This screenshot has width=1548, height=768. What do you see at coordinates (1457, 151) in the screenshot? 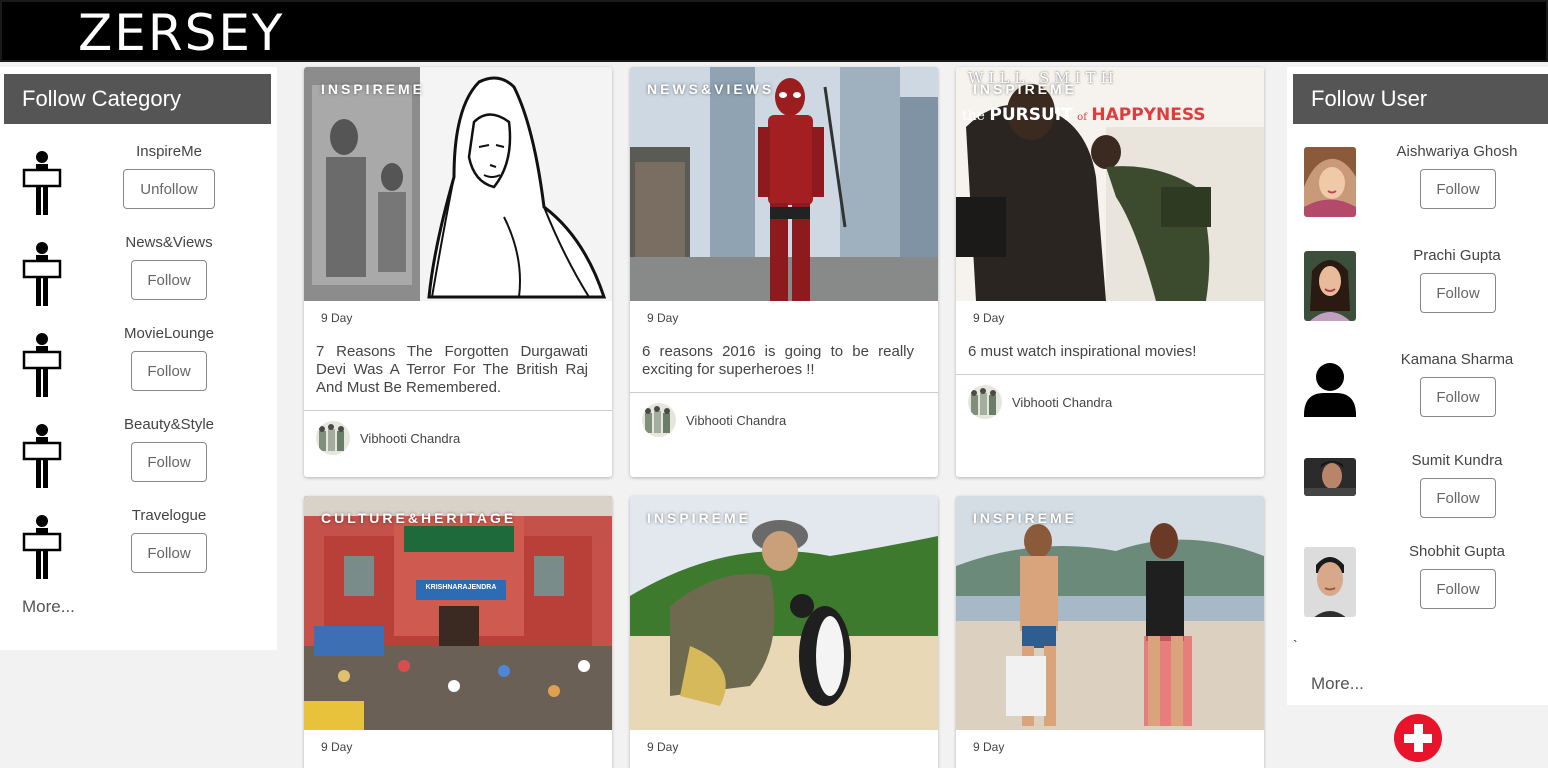
I see `user-name: Aishwariya Ghosh` at bounding box center [1457, 151].